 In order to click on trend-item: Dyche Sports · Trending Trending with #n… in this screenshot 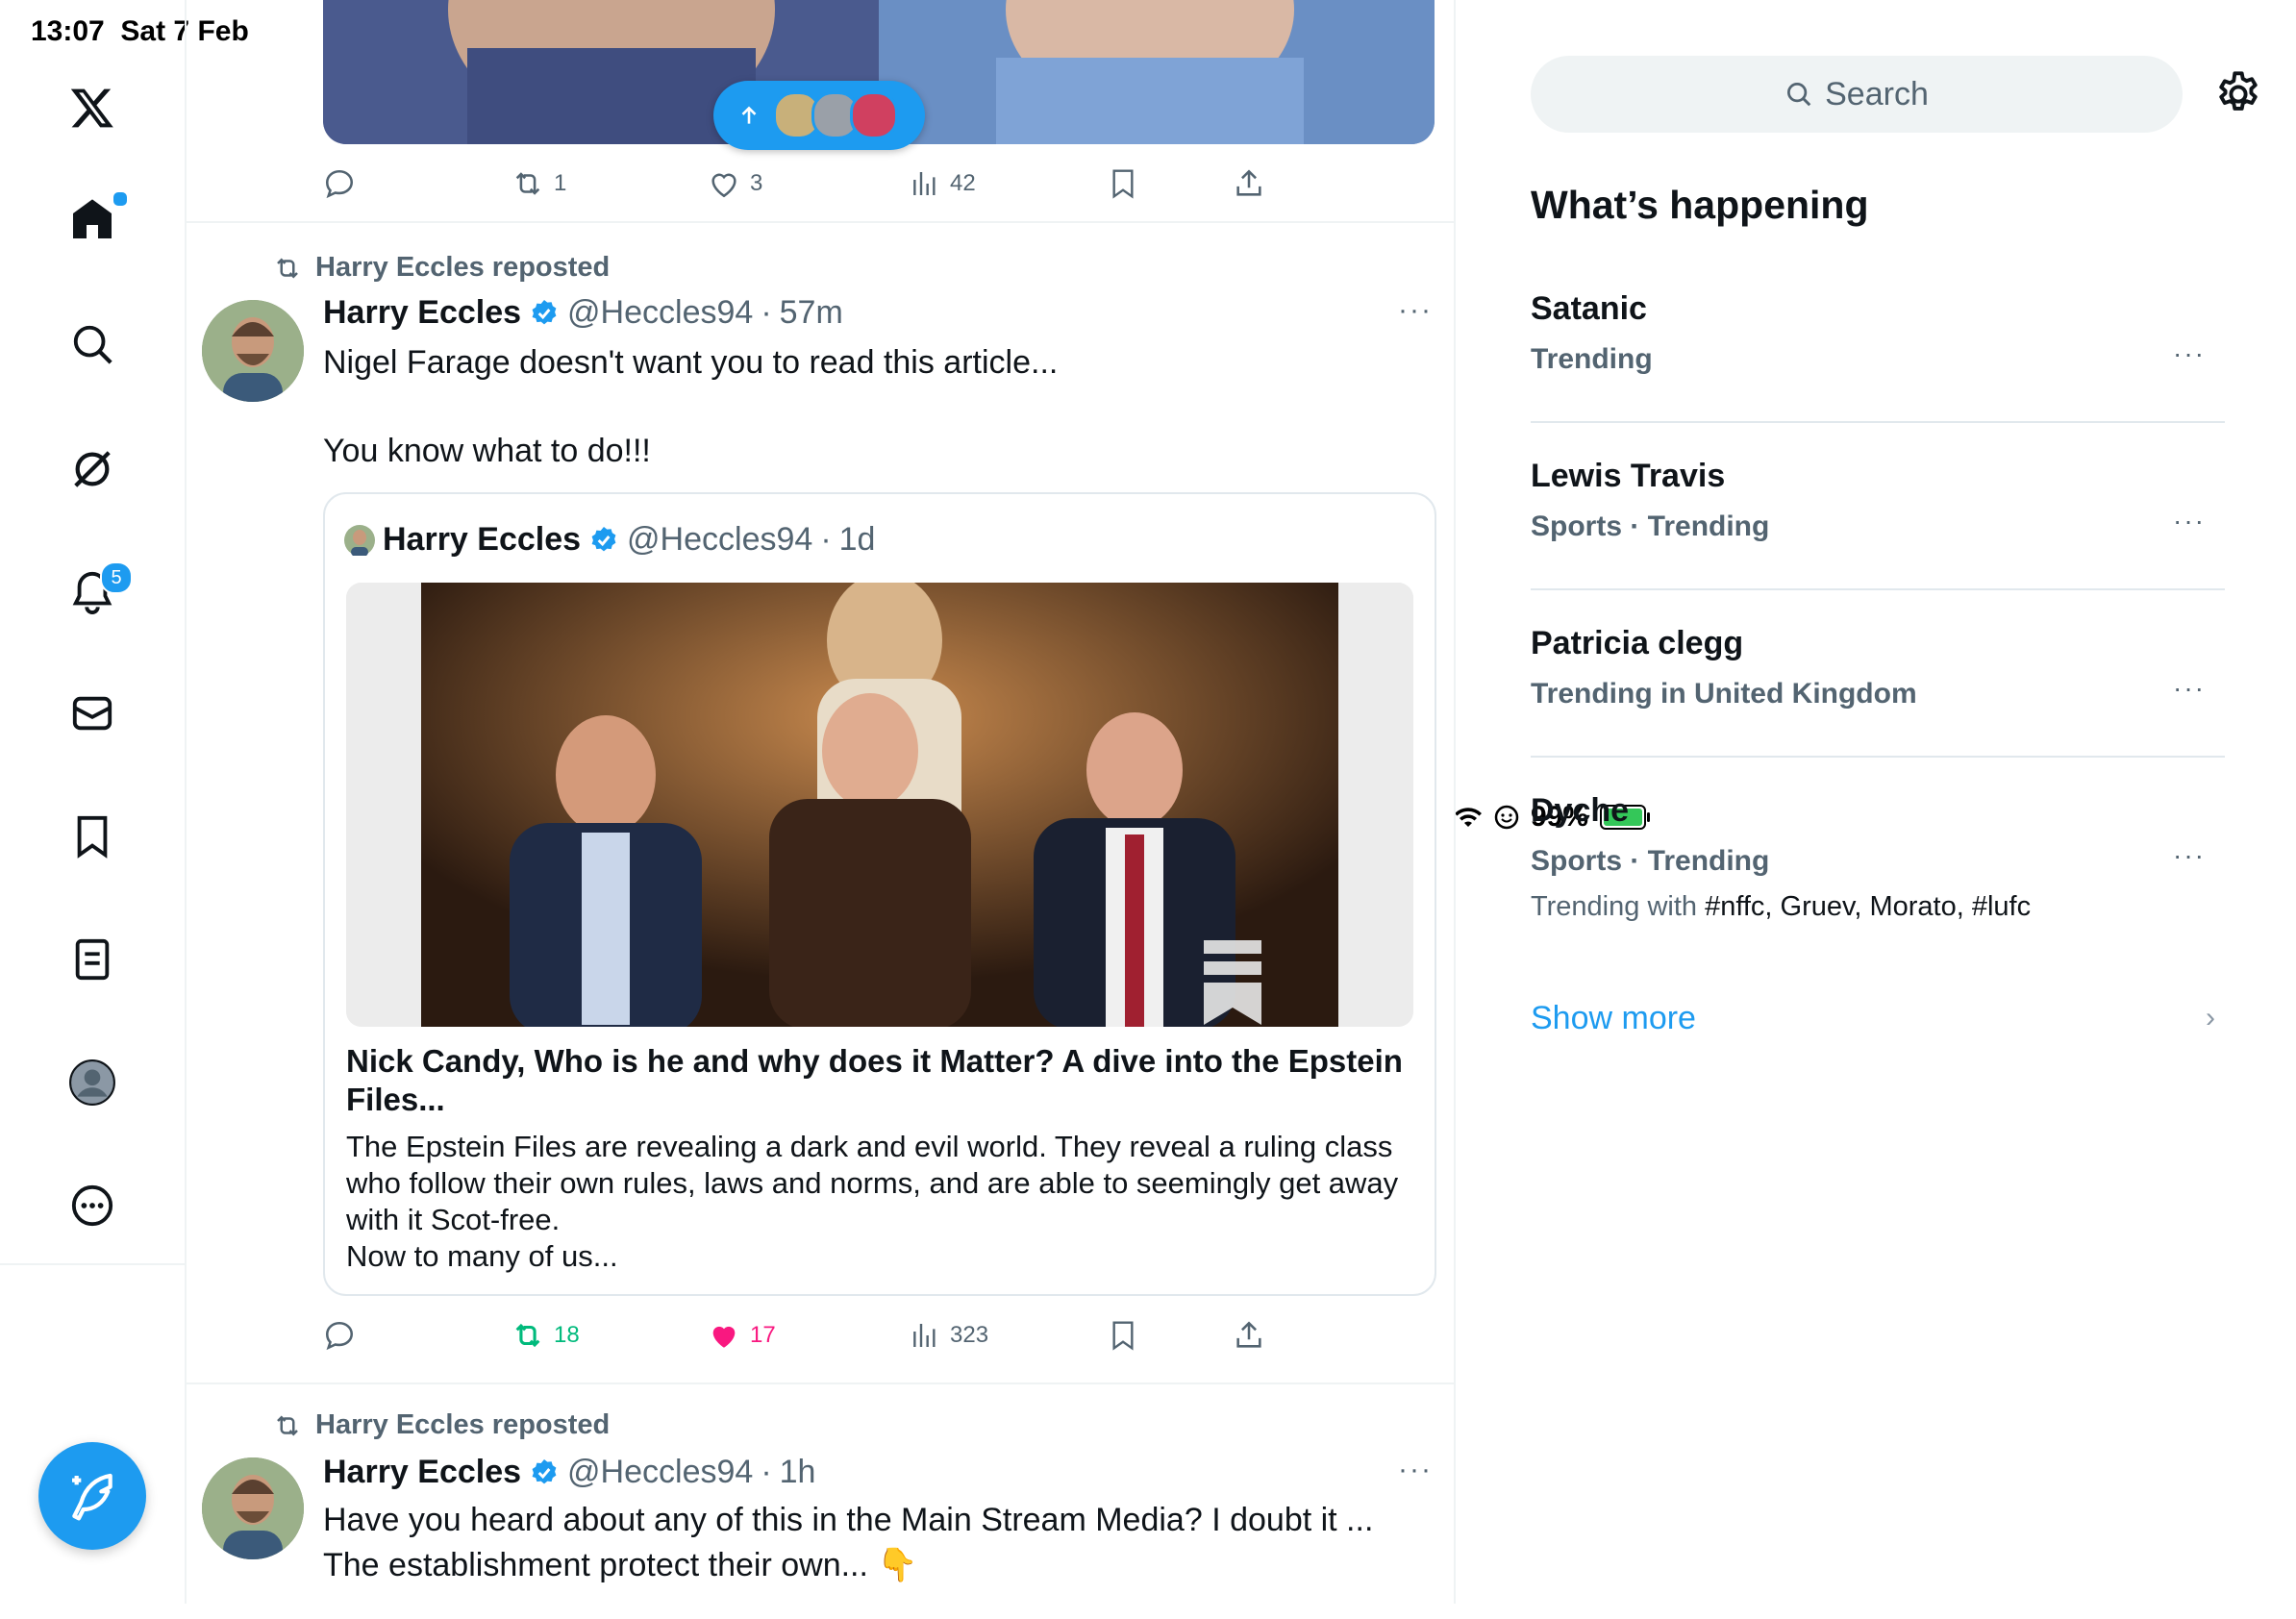, I will do `click(1877, 858)`.